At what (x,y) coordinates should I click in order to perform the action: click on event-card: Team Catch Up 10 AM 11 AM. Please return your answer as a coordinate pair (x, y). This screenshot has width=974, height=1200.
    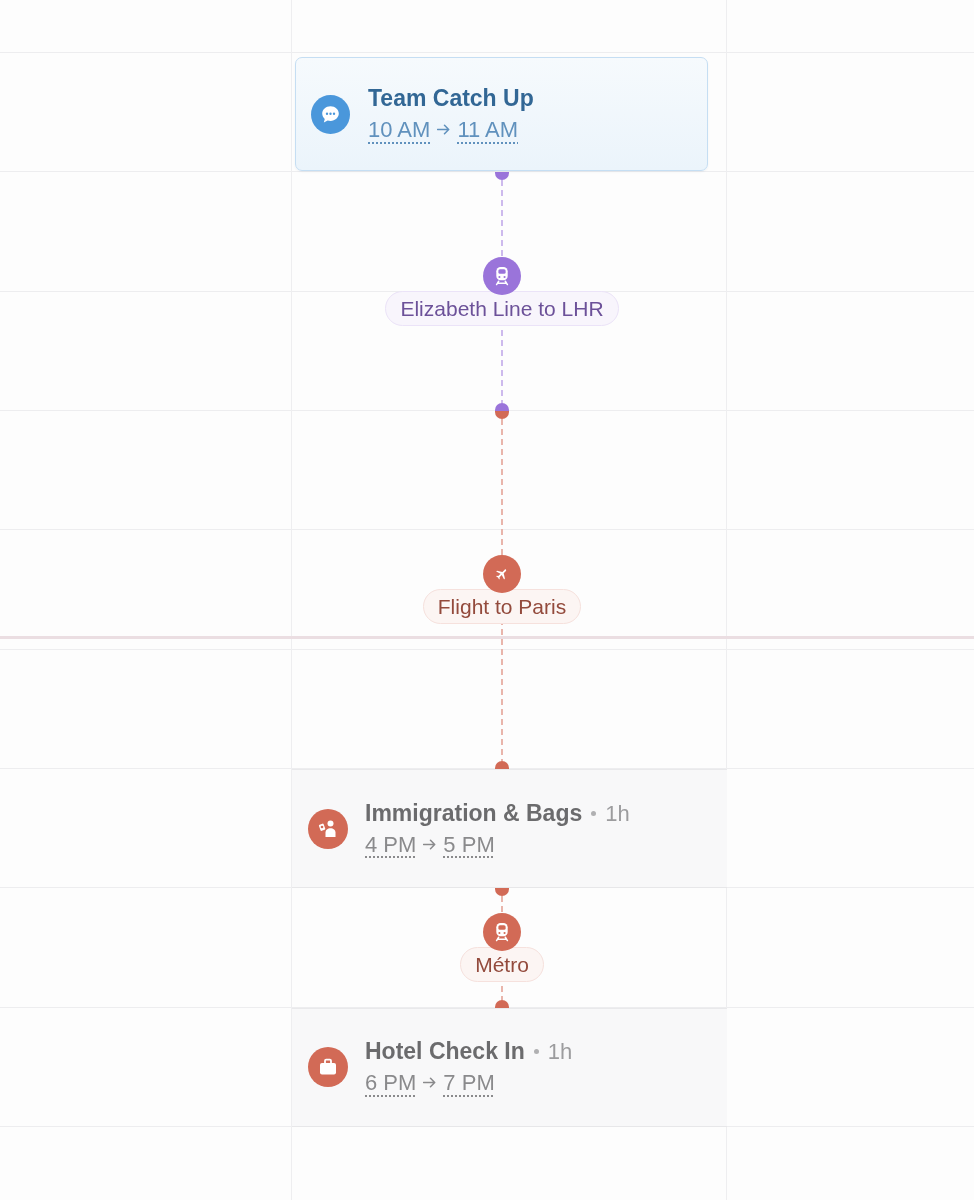
    Looking at the image, I should click on (501, 114).